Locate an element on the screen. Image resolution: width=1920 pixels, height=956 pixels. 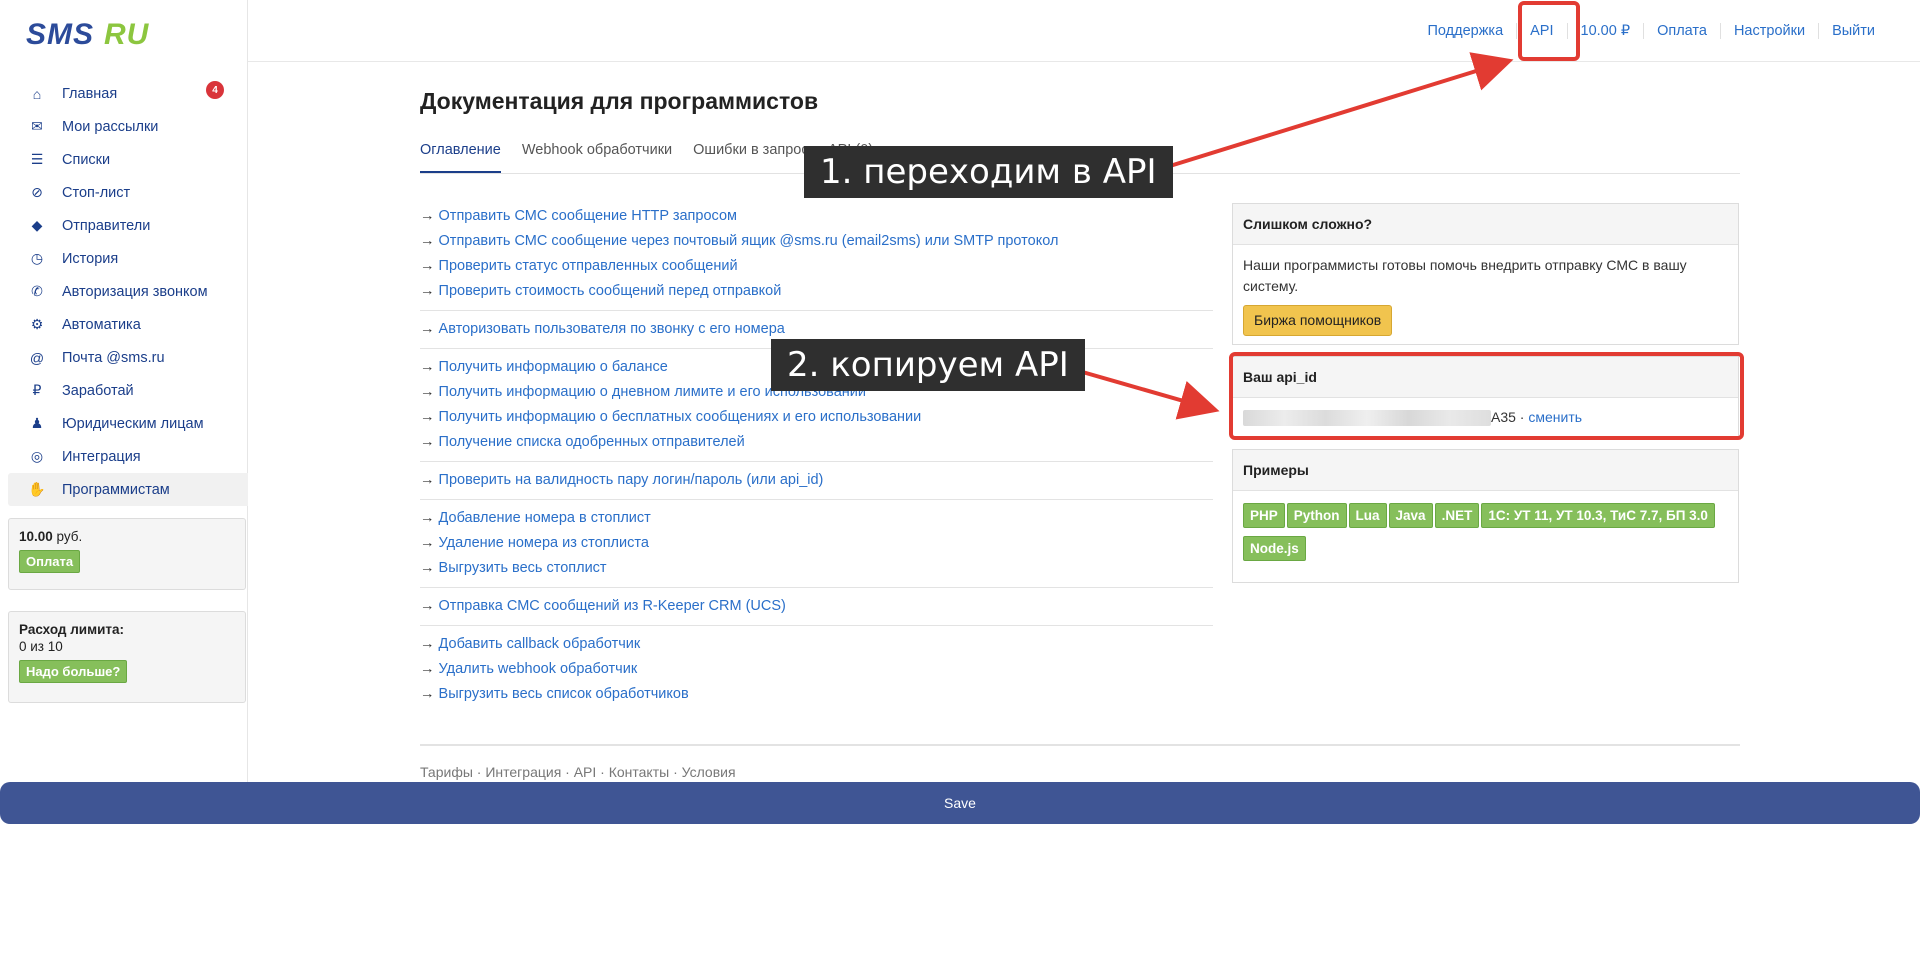
sidebar-item-6: ✆ Авторизация звонком is located at coordinates (128, 291).